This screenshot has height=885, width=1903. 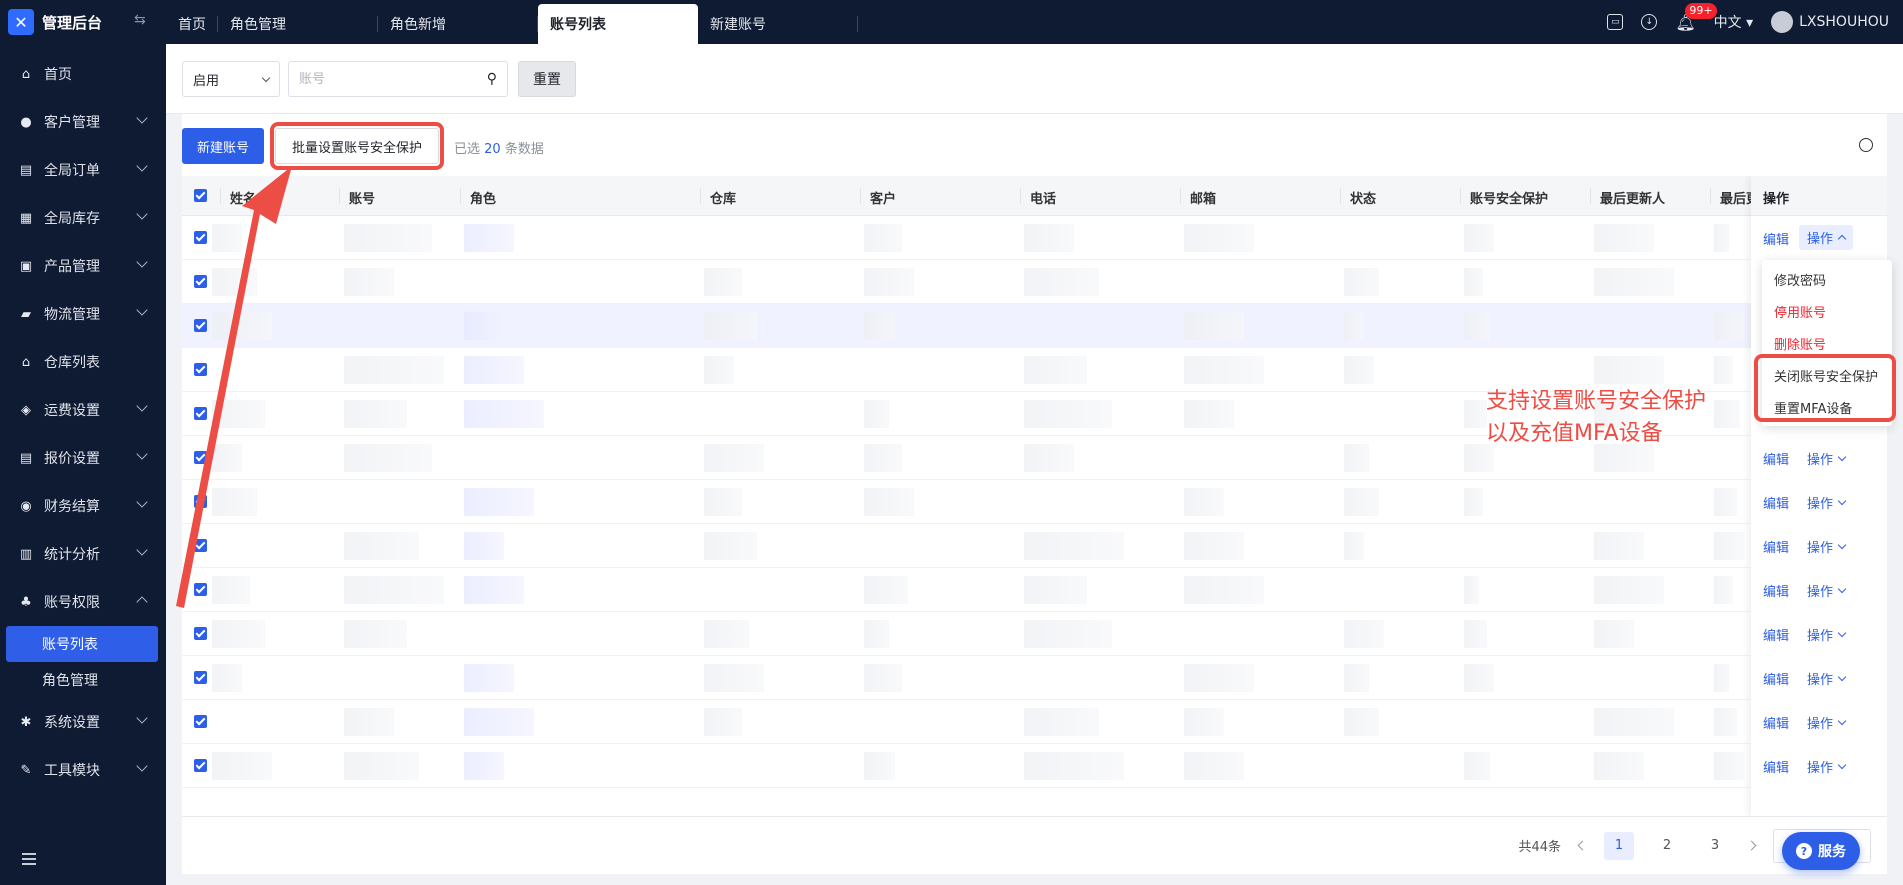 What do you see at coordinates (1503, 197) in the screenshot?
I see `column-header: 账号安全保护` at bounding box center [1503, 197].